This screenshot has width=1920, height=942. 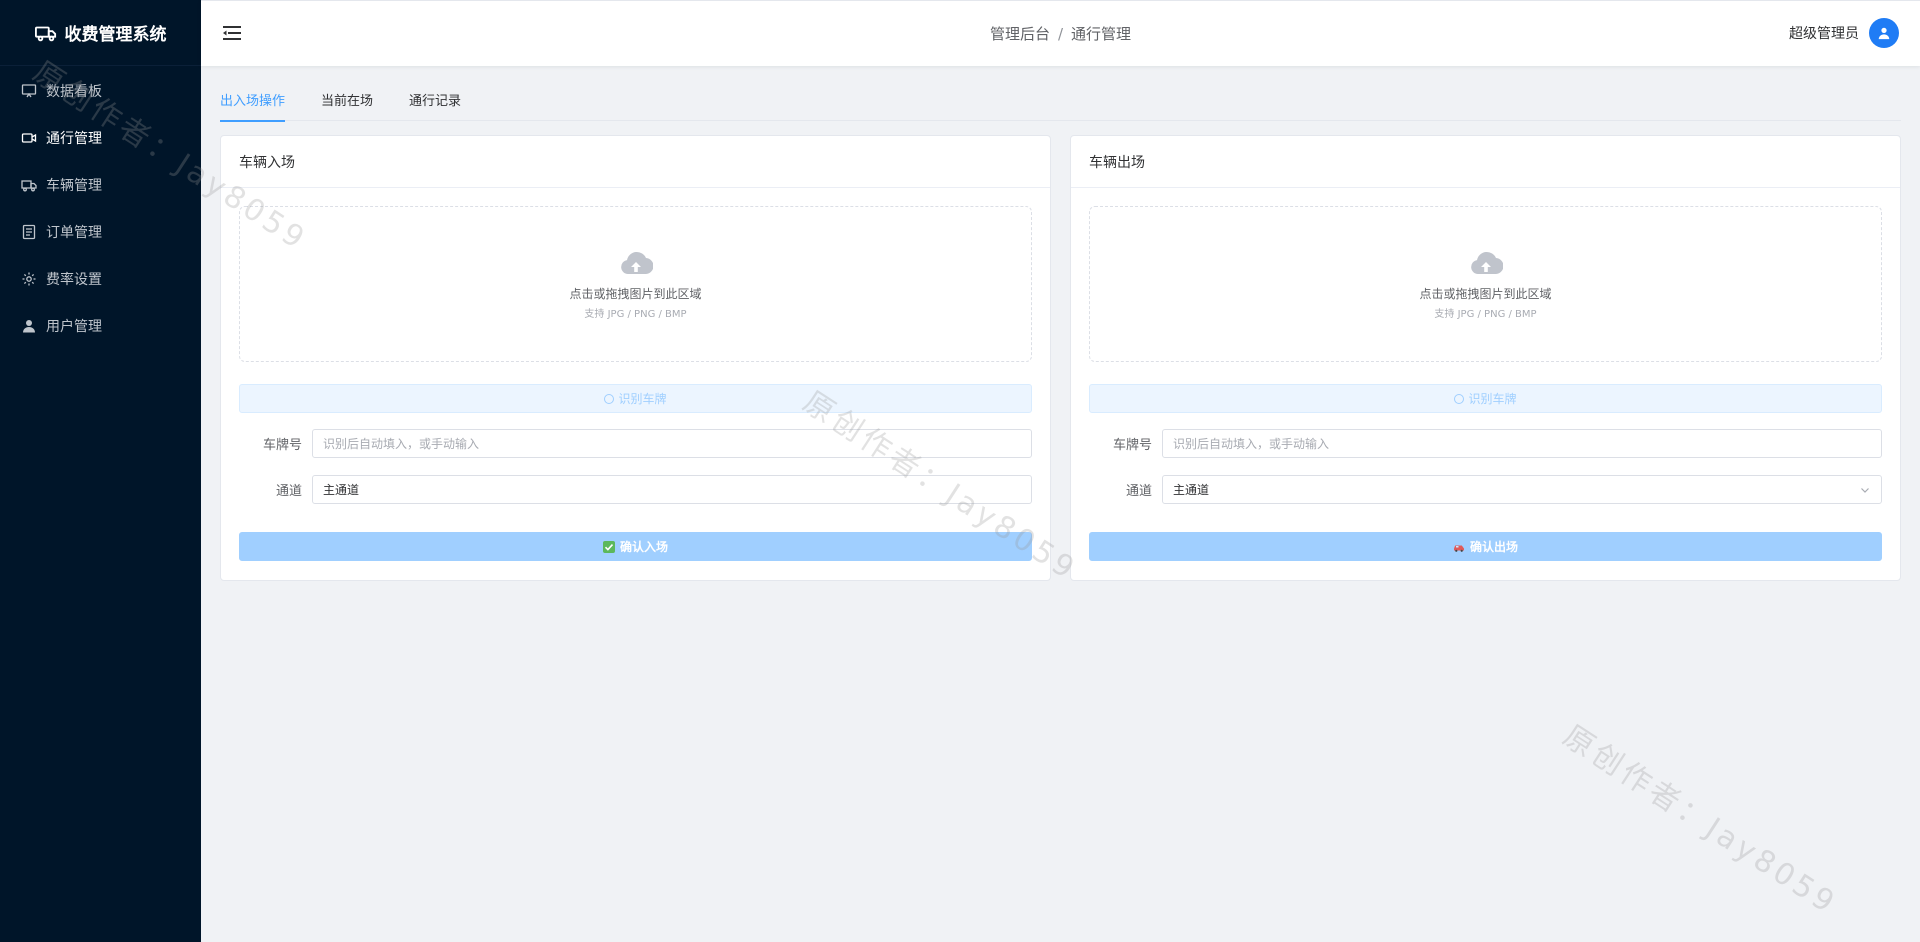 What do you see at coordinates (1485, 284) in the screenshot?
I see `exit-upload-area: 点击或拖拽图片到此区域 支持 JPG / PNG / BMP` at bounding box center [1485, 284].